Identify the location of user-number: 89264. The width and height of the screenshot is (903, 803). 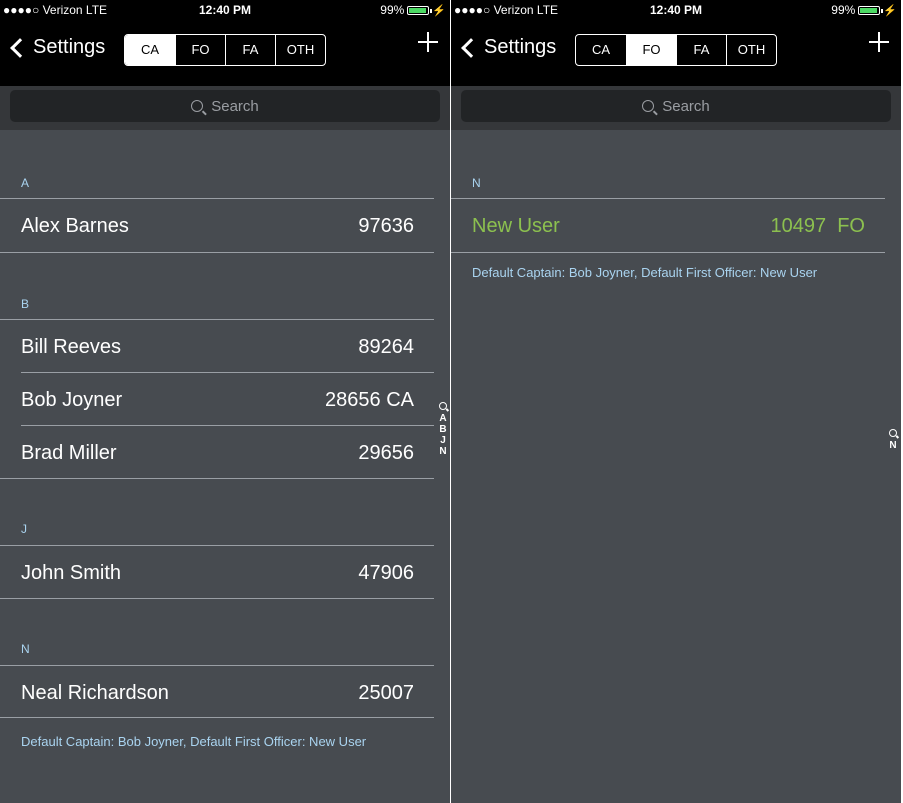
(386, 347).